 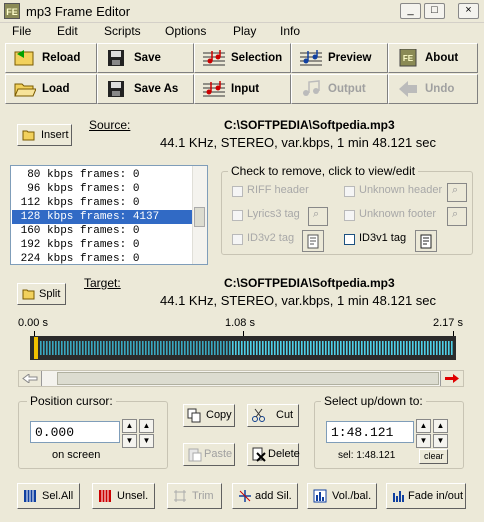 I want to click on menu-edit: Edit, so click(x=67, y=31).